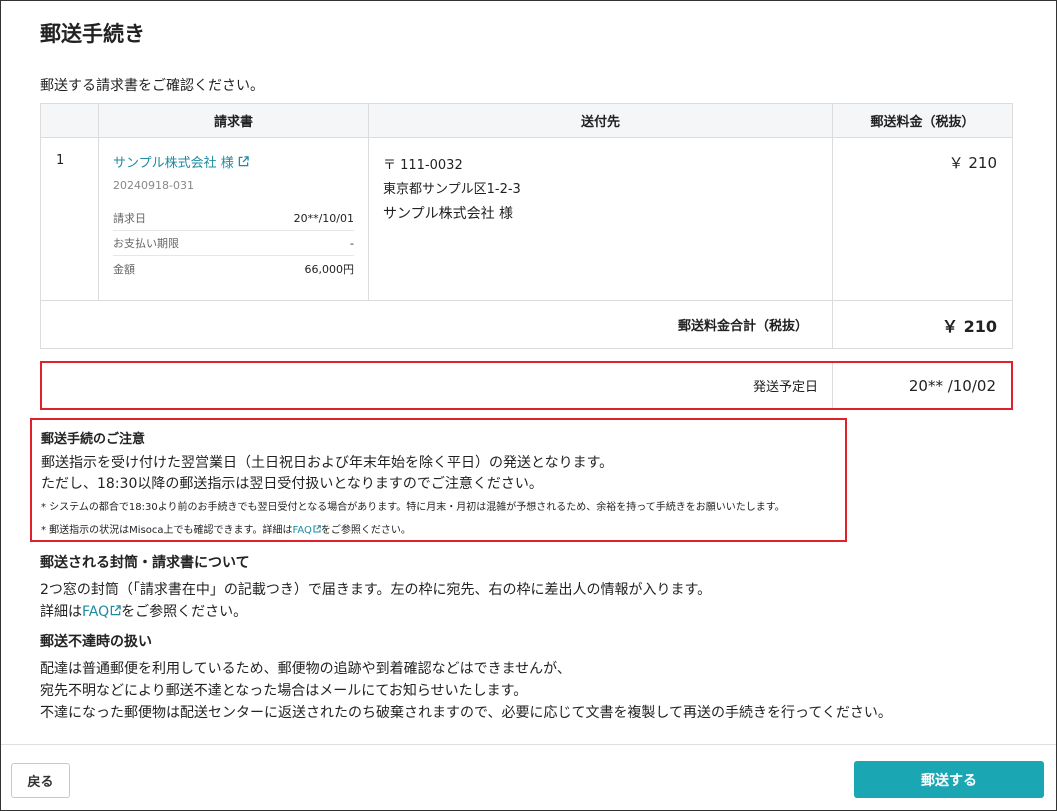 This screenshot has height=811, width=1057. I want to click on undelivered-line: 宛先不明などにより郵送不達となった場合はメールにてお知らせいたします。, so click(284, 691).